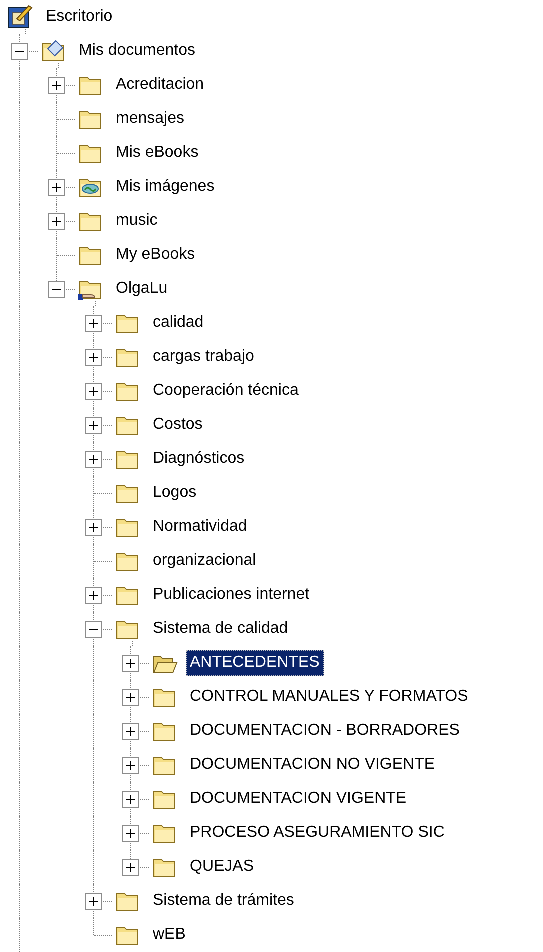 Image resolution: width=543 pixels, height=952 pixels. What do you see at coordinates (203, 357) in the screenshot?
I see `folder-label: cargas trabajo` at bounding box center [203, 357].